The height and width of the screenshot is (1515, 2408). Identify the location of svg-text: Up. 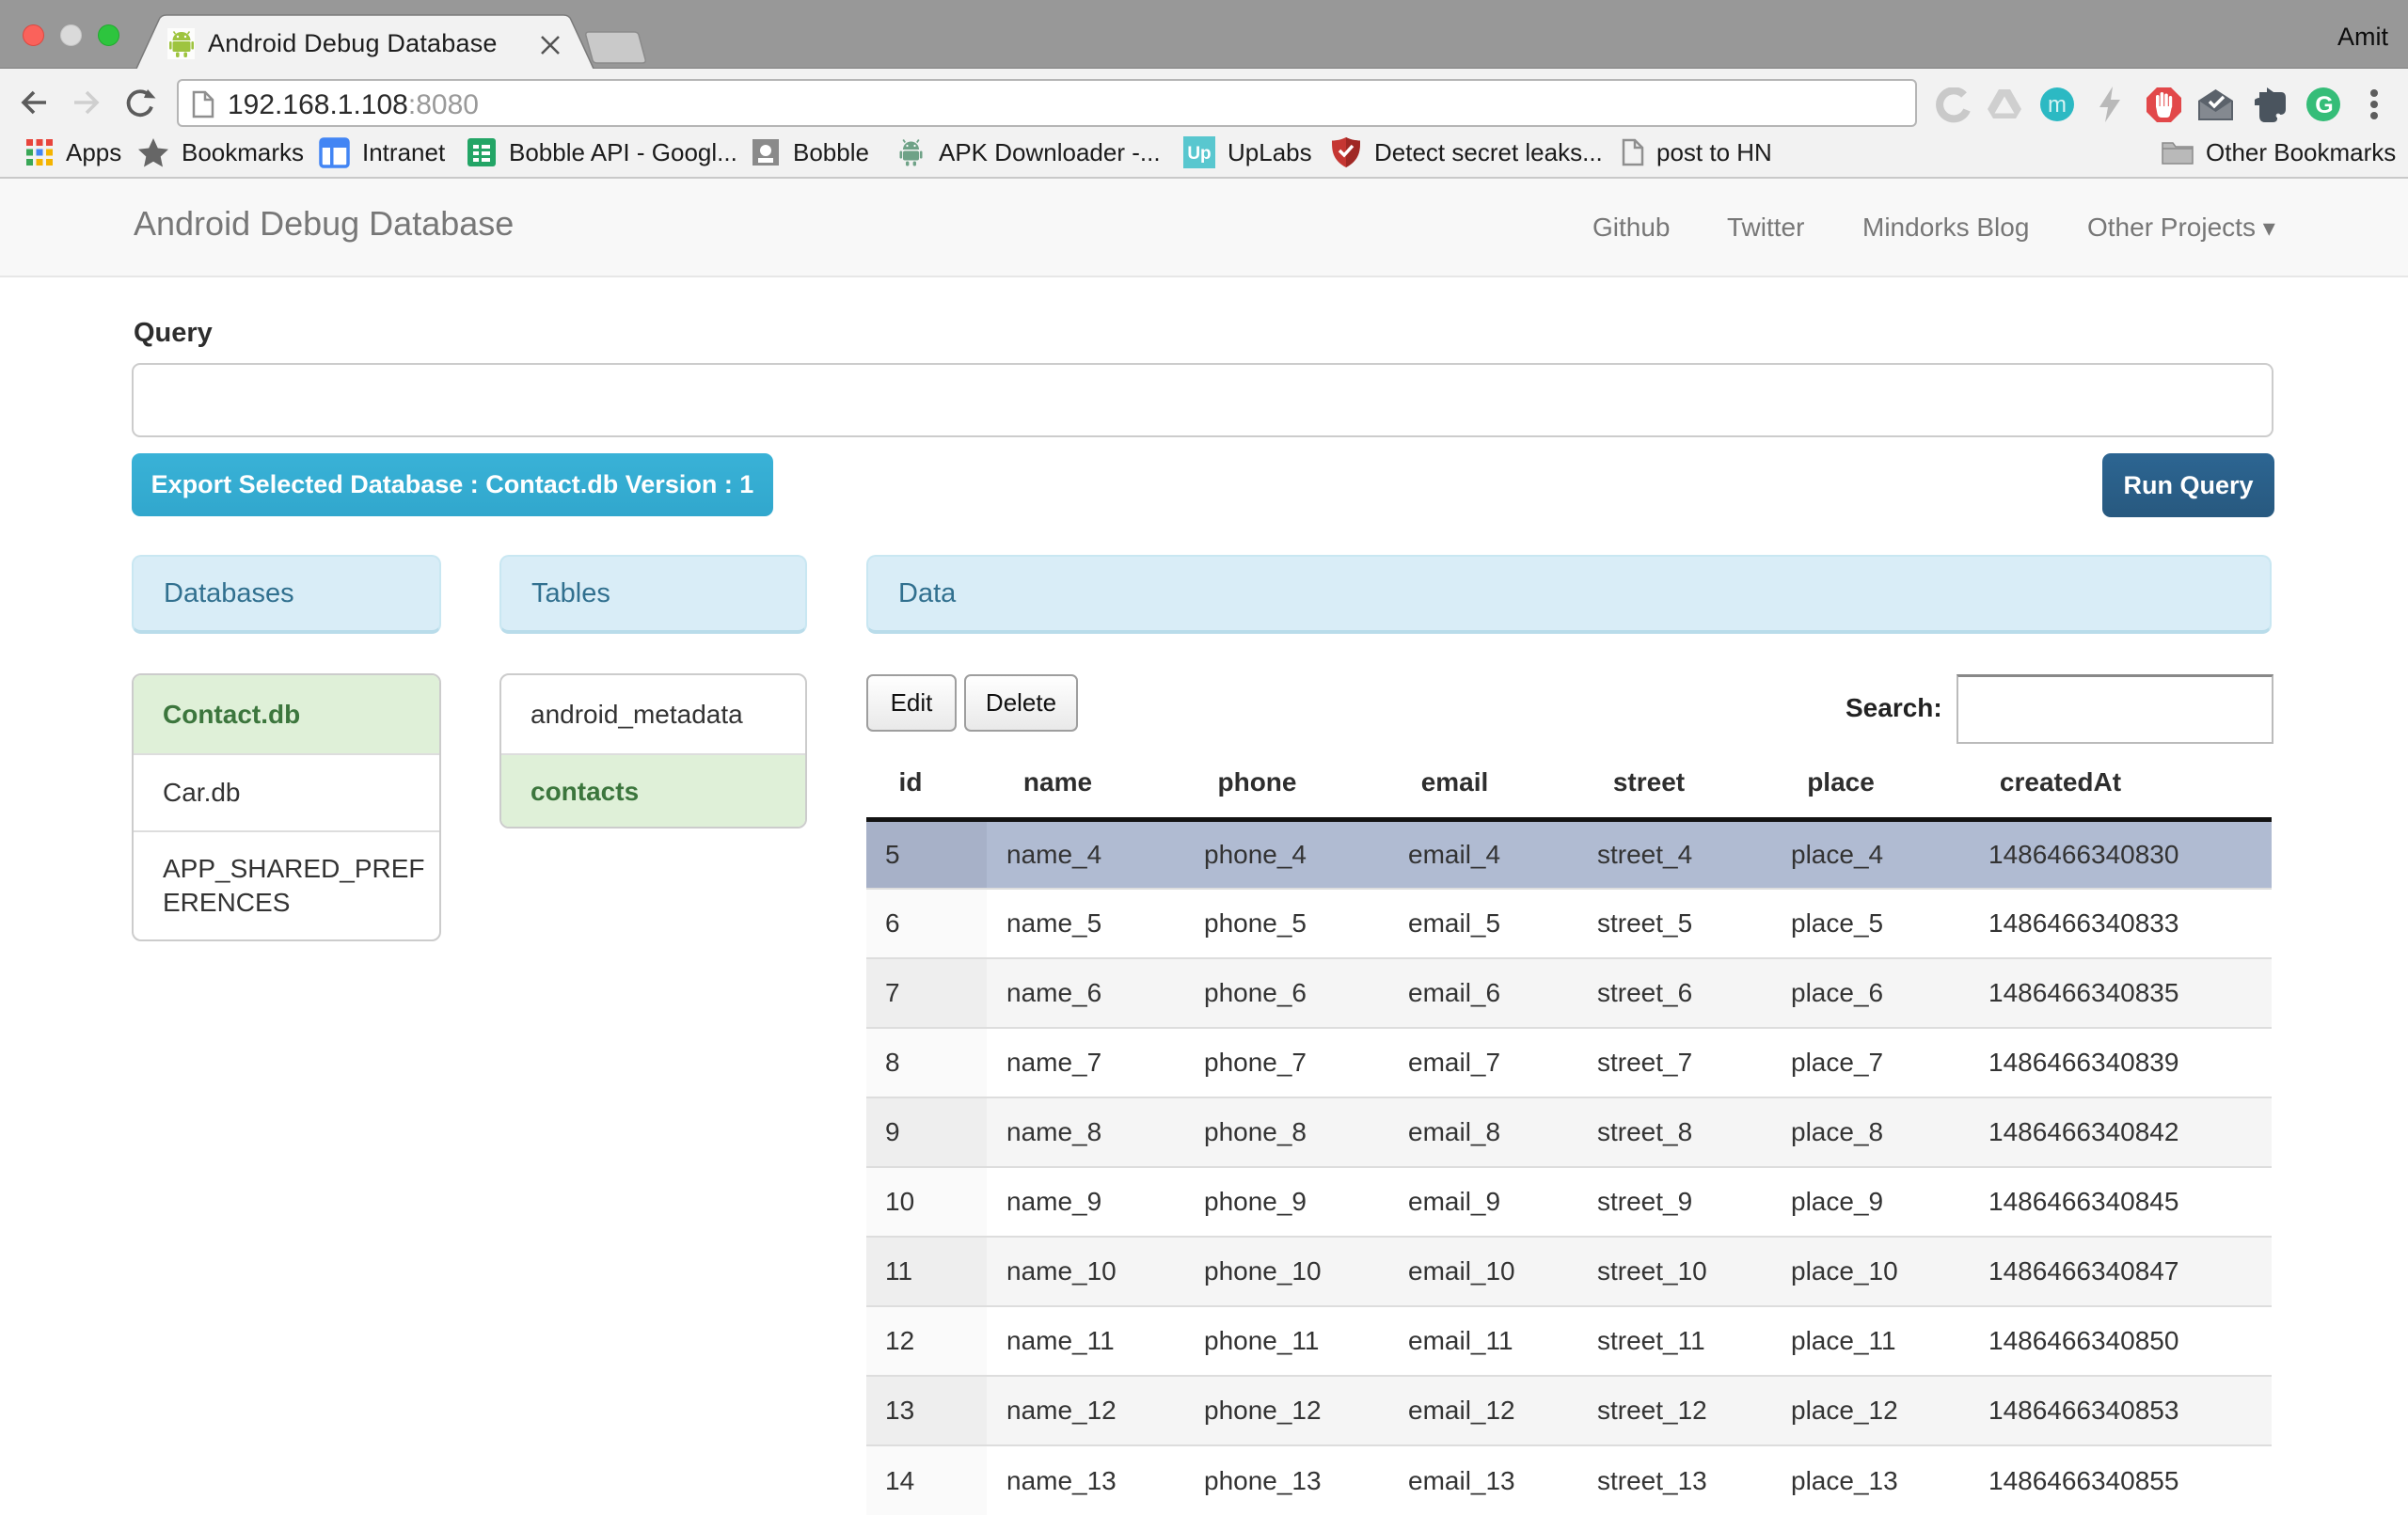
(1199, 154).